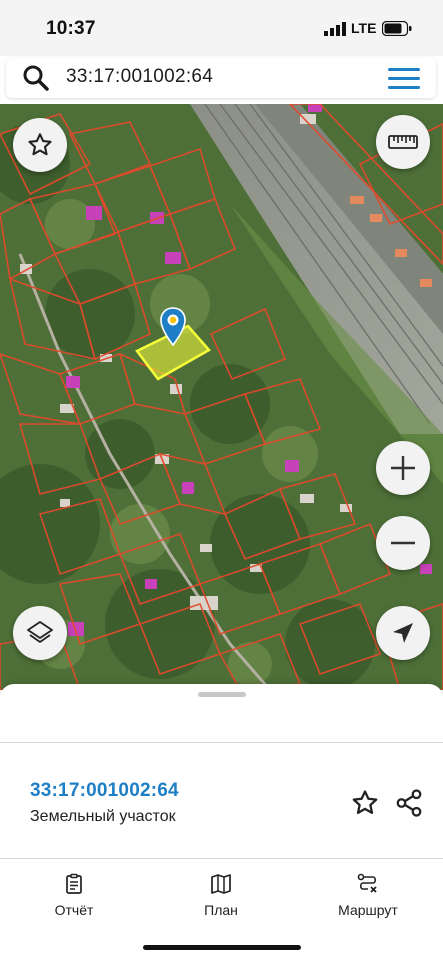 This screenshot has width=443, height=960. Describe the element at coordinates (221, 28) in the screenshot. I see `status-bar: 10:37 LTE` at that location.